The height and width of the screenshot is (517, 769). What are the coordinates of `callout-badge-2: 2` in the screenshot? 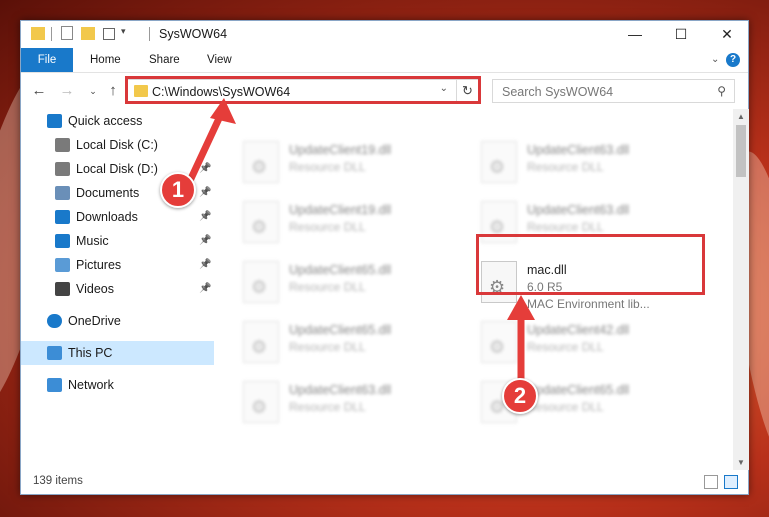 It's located at (520, 396).